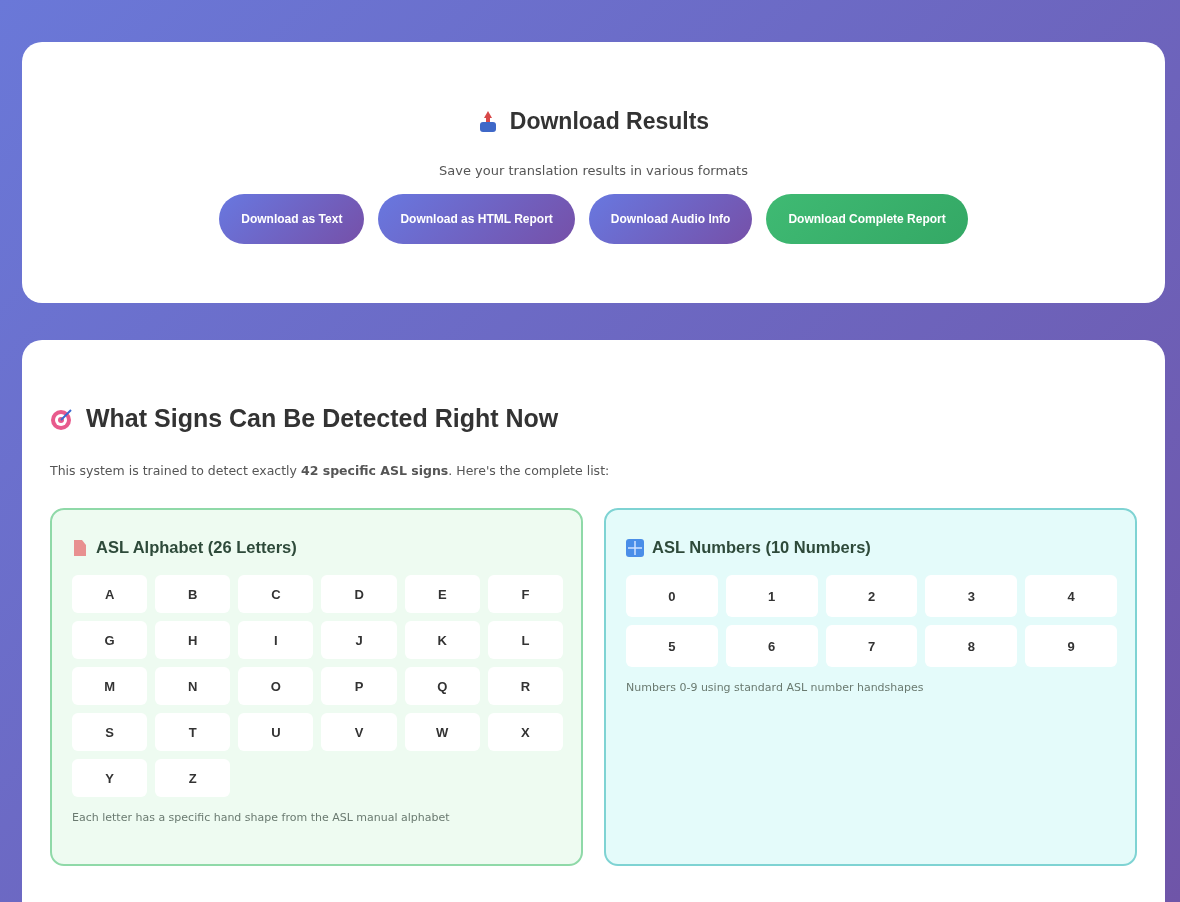 This screenshot has height=902, width=1180. What do you see at coordinates (276, 686) in the screenshot?
I see `sign-tile: O` at bounding box center [276, 686].